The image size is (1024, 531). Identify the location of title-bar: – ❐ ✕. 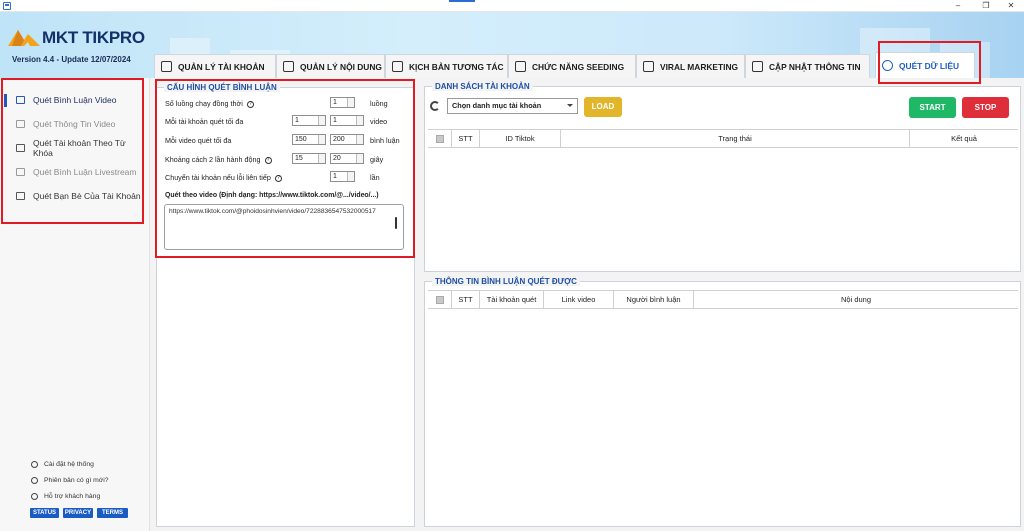
(512, 6).